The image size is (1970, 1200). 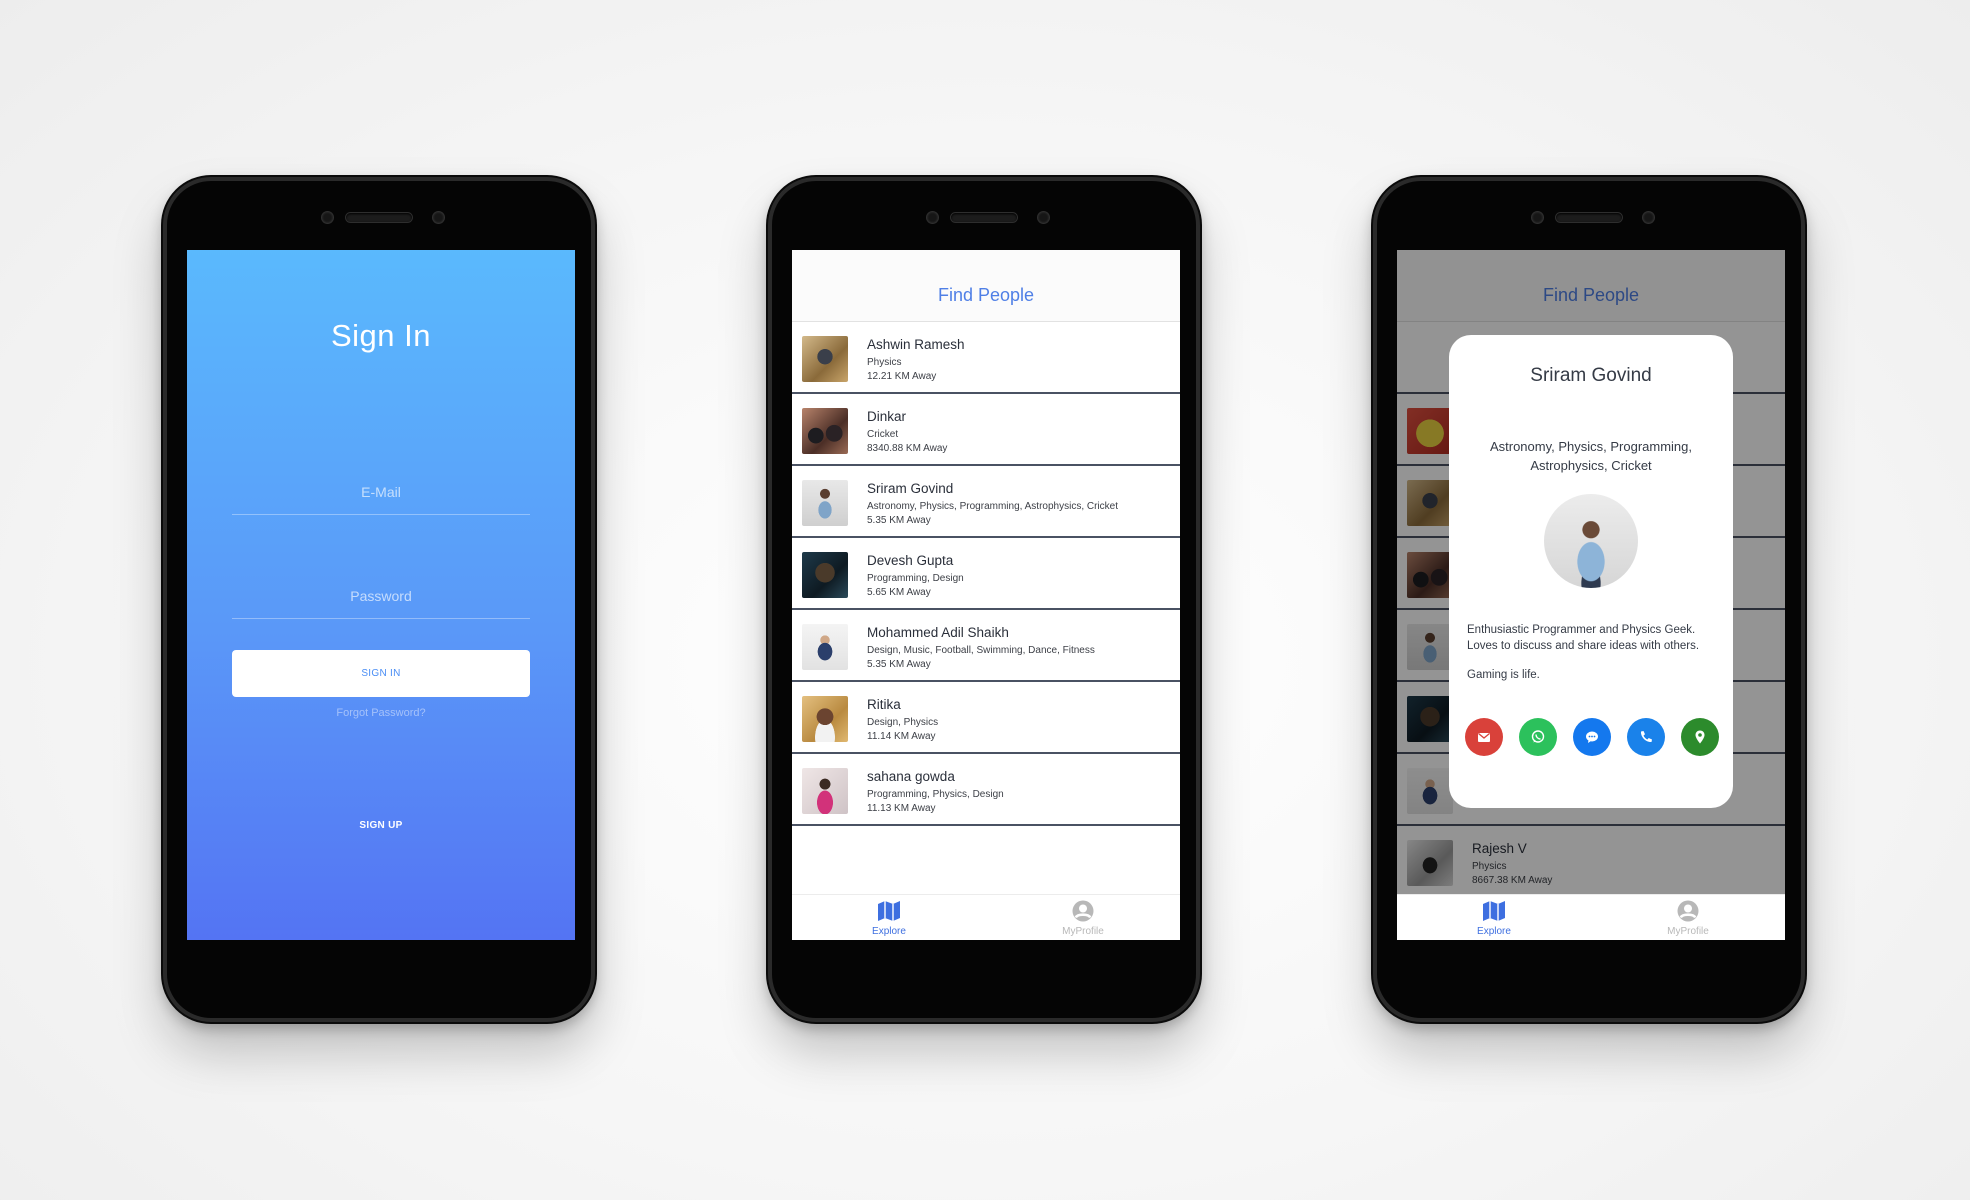 What do you see at coordinates (884, 362) in the screenshot?
I see `person-interests: Physics` at bounding box center [884, 362].